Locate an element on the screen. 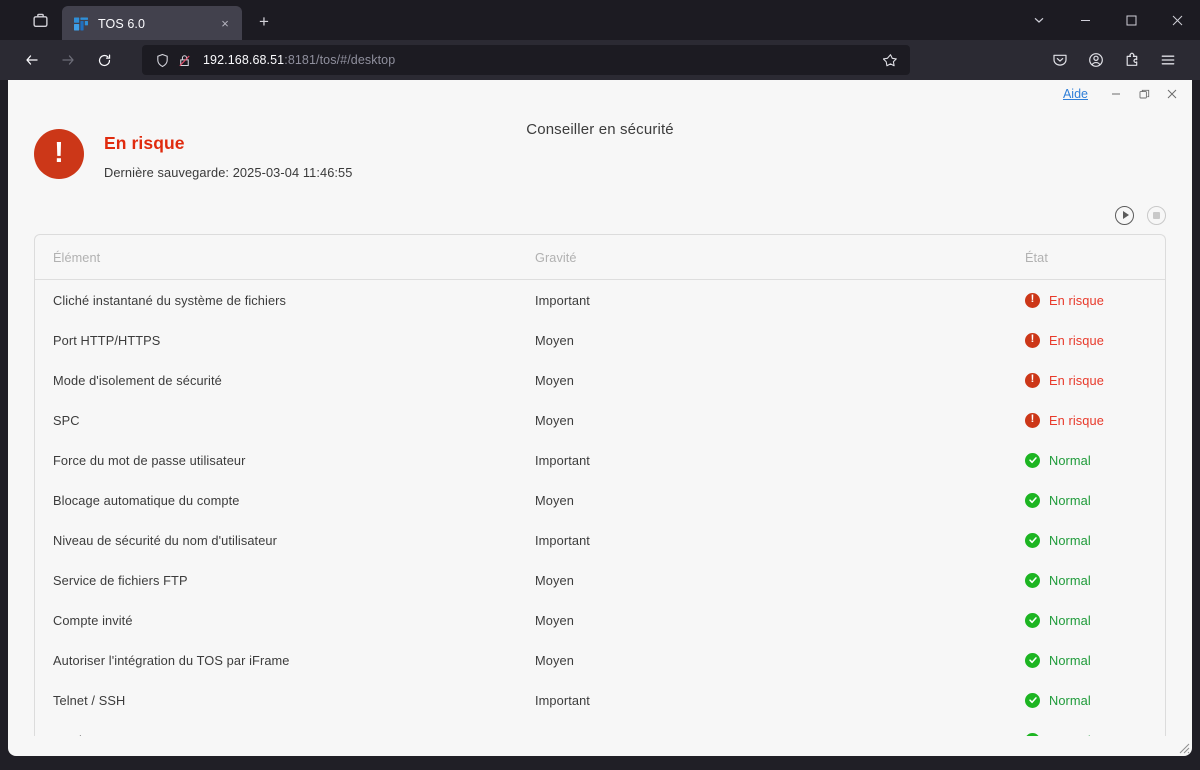  cell-element: Niveau de sécurité du nom d'utilisateur is located at coordinates (165, 540).